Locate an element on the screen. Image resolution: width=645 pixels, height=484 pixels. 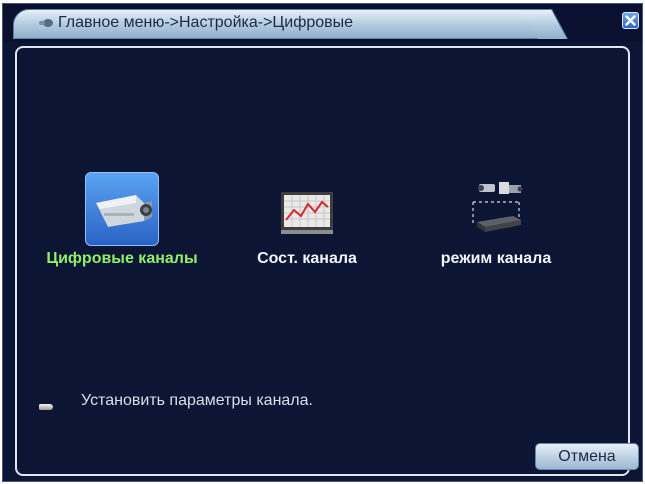
camera-dvr-icon is located at coordinates (497, 207).